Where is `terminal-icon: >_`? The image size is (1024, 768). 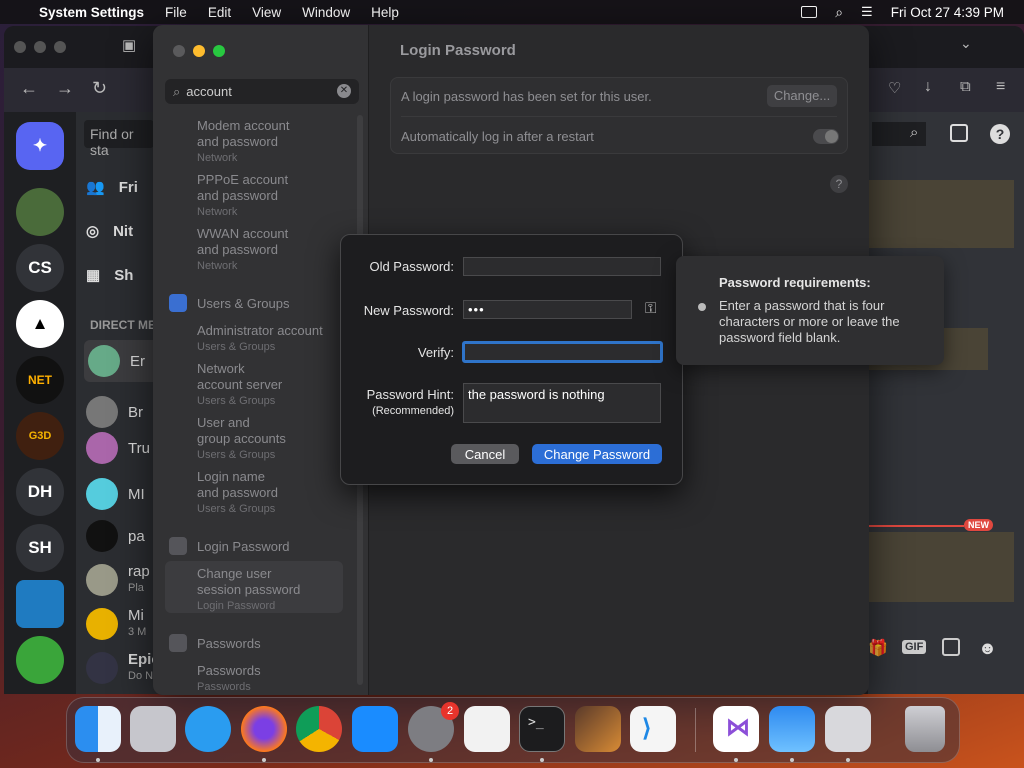 terminal-icon: >_ is located at coordinates (542, 729).